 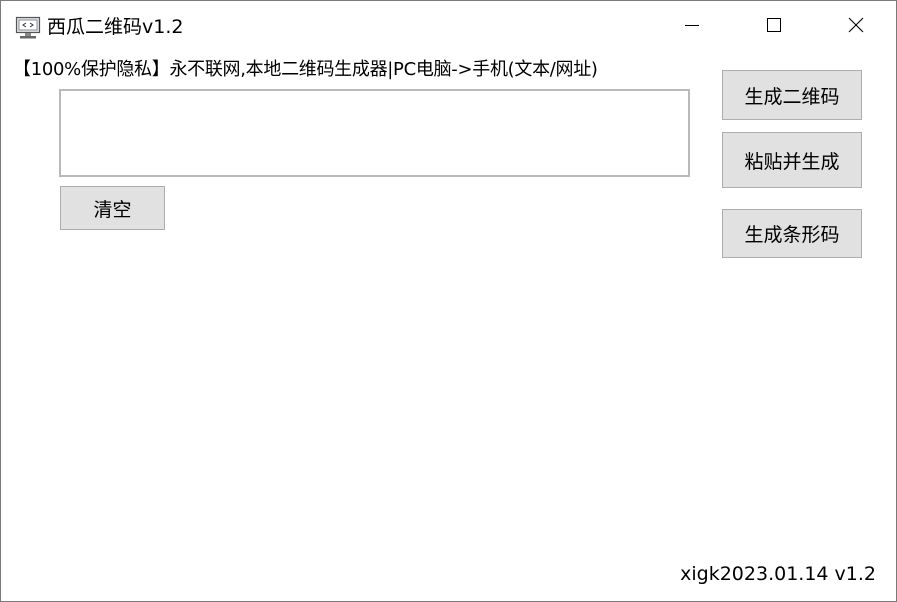 I want to click on maximize-button, so click(x=774, y=27).